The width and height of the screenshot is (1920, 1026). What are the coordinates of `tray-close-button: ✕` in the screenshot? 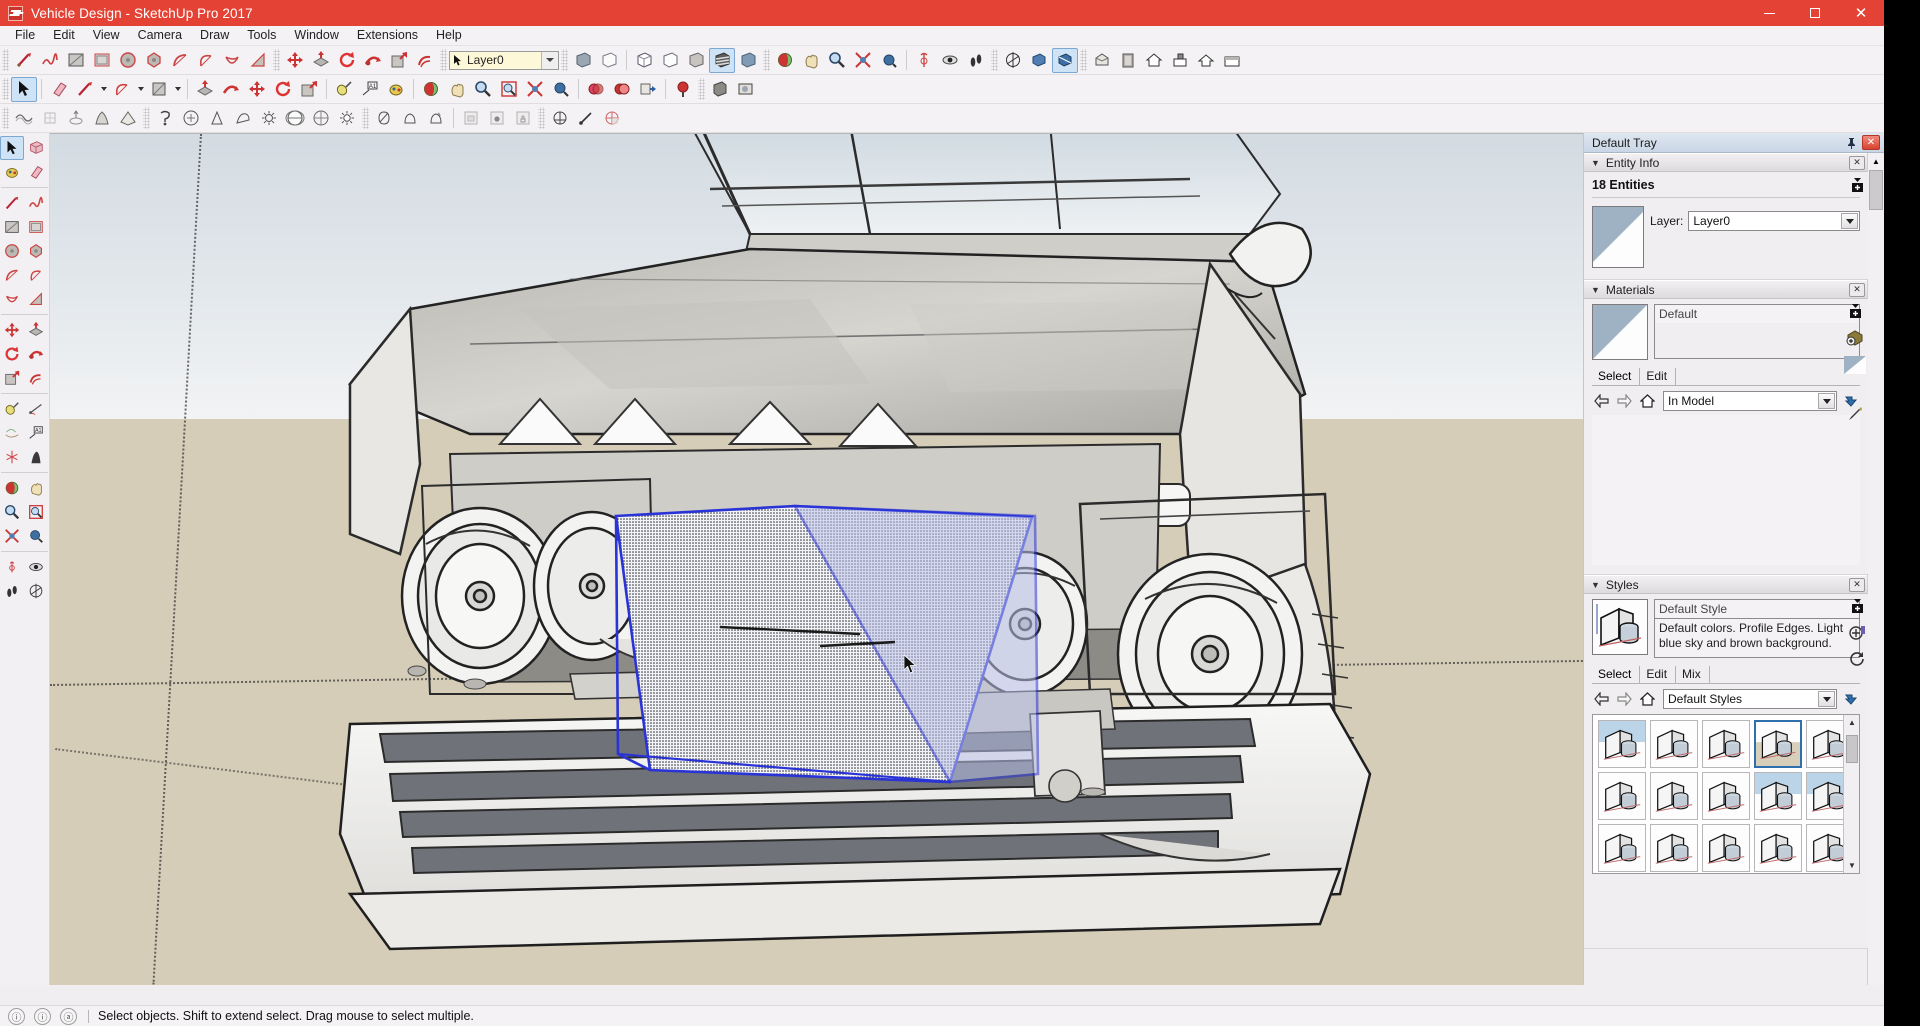 It's located at (1871, 142).